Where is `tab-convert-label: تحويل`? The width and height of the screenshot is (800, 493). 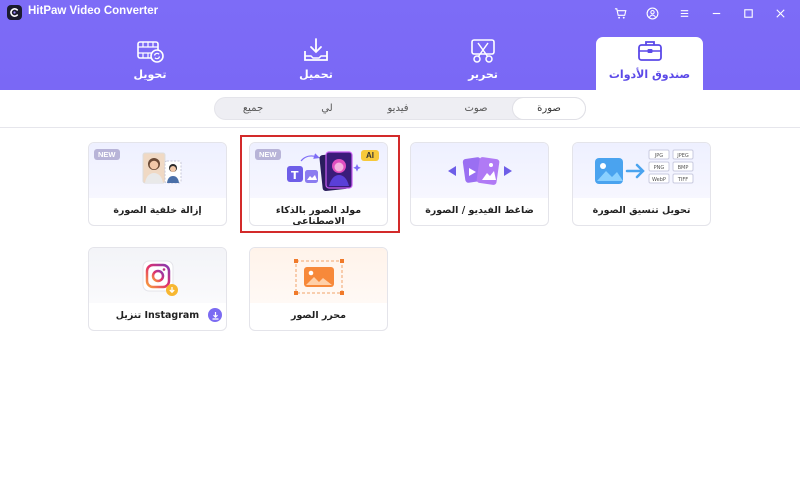
tab-convert-label: تحويل is located at coordinates (150, 74).